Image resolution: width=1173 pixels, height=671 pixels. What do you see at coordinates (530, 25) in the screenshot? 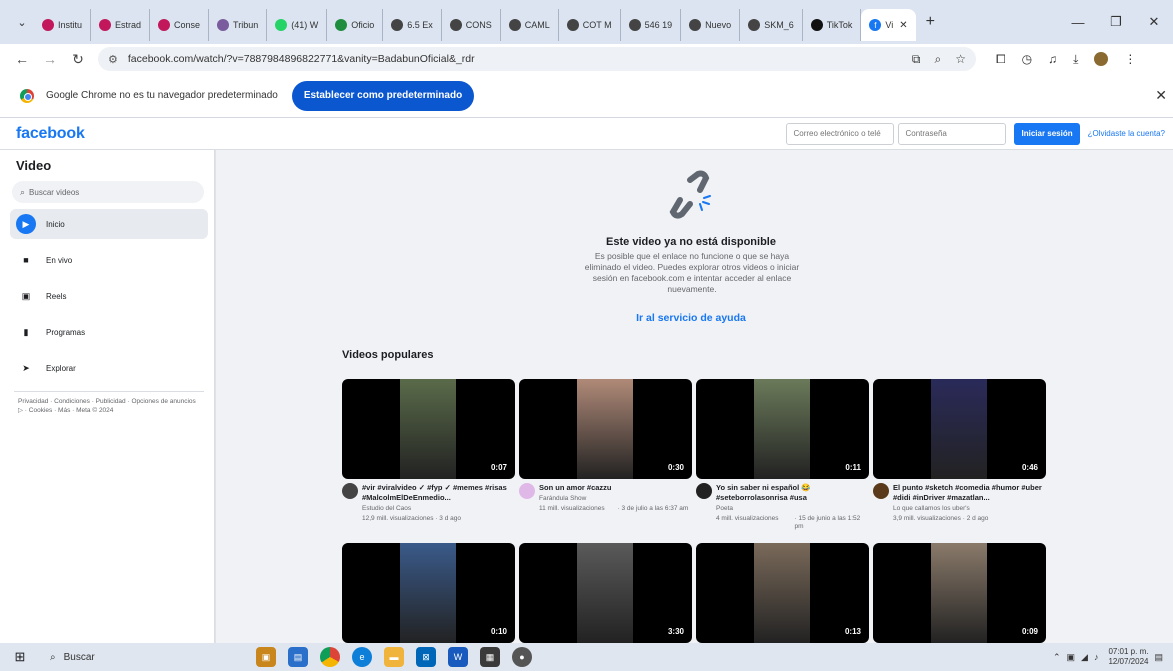
I see `browser-tab: CAML` at bounding box center [530, 25].